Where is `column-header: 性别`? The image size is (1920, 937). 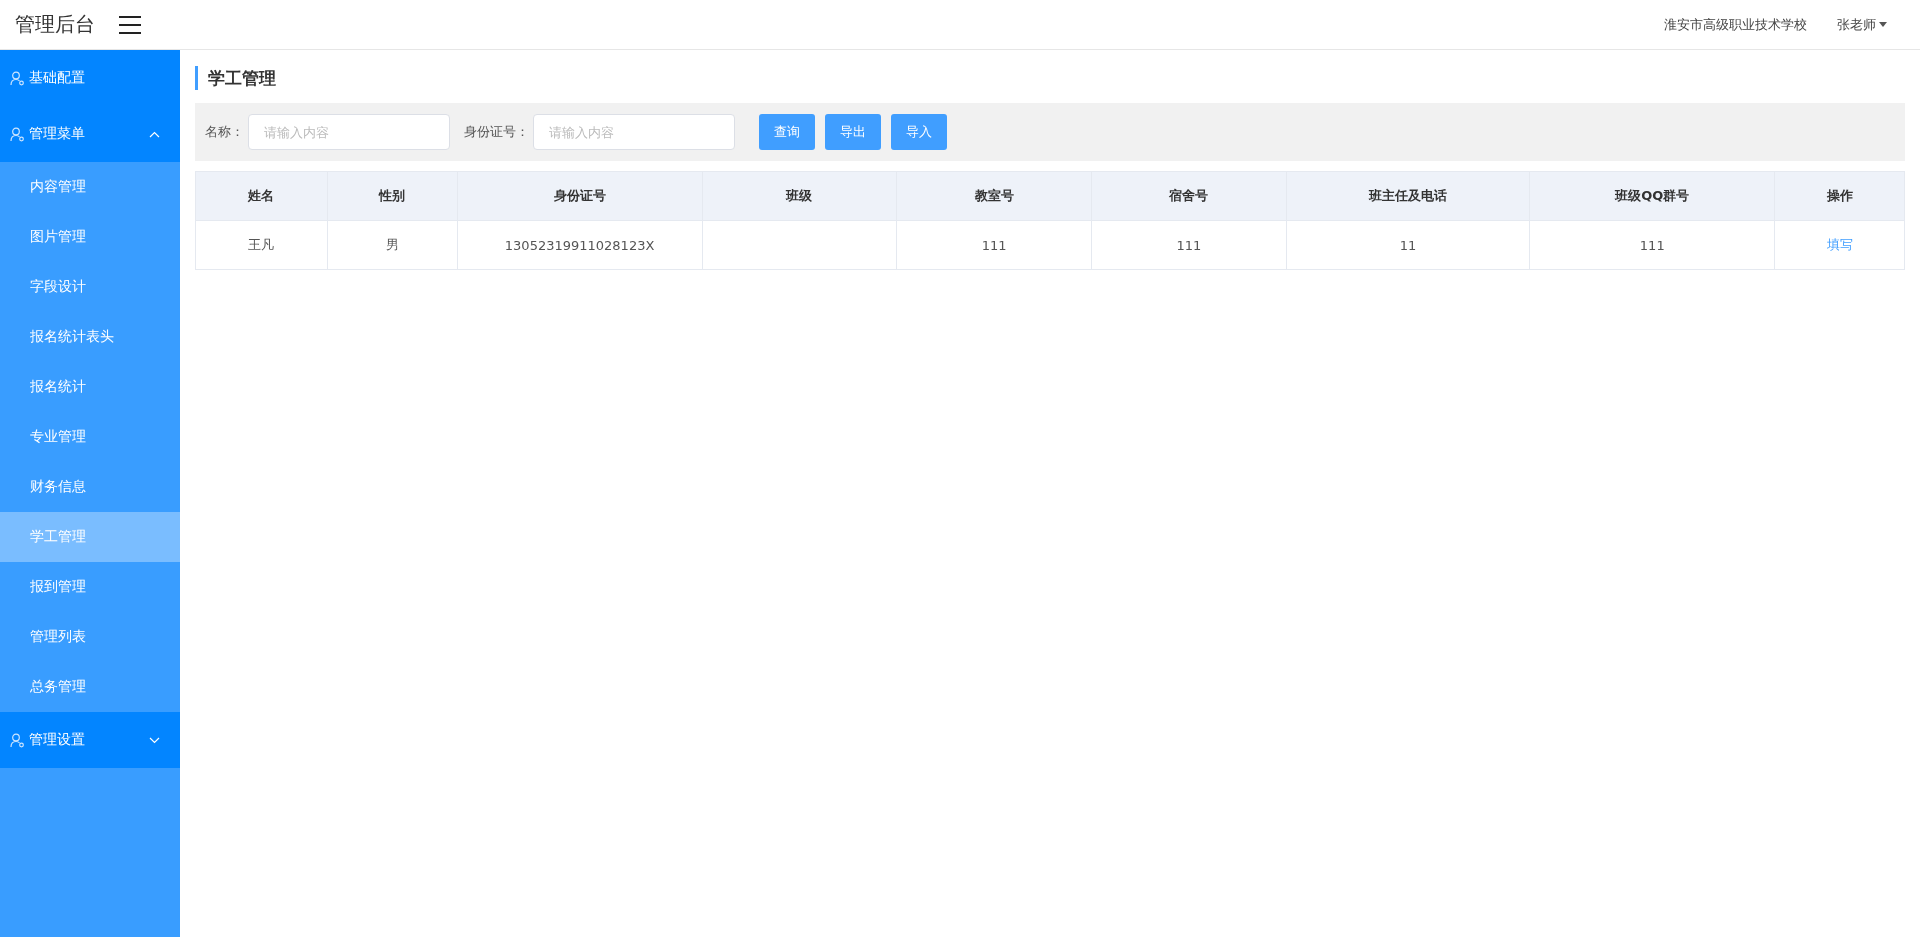
column-header: 性别 is located at coordinates (392, 196).